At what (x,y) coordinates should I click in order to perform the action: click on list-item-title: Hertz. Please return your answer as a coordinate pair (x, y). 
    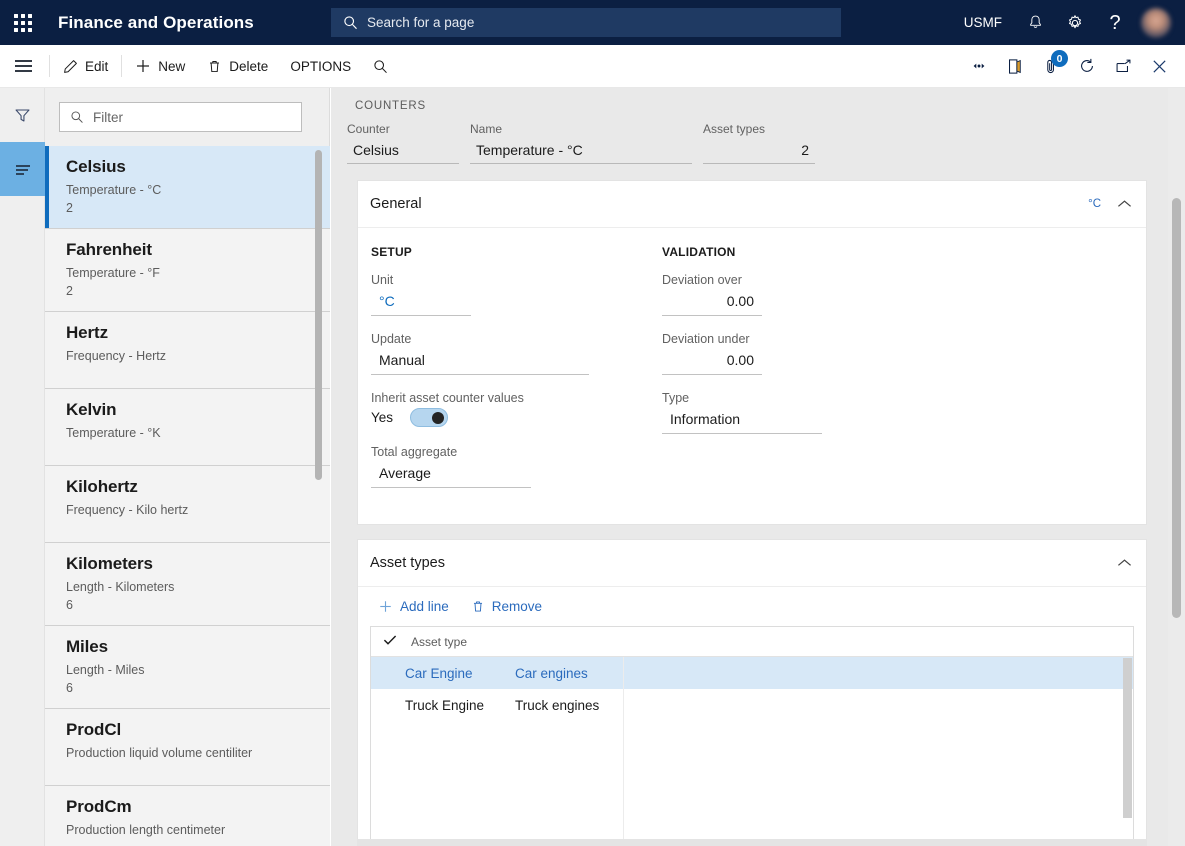
    Looking at the image, I should click on (87, 332).